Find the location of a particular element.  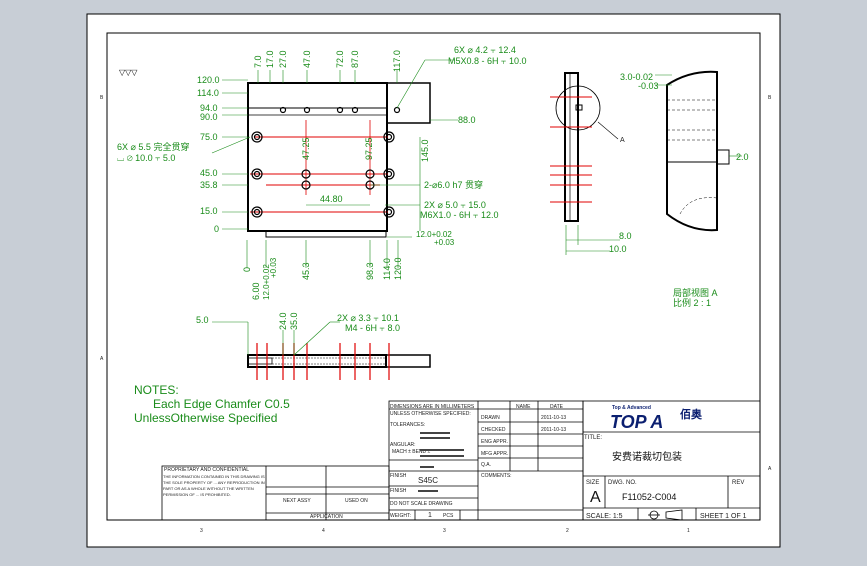

application: APPLICATION is located at coordinates (326, 517).